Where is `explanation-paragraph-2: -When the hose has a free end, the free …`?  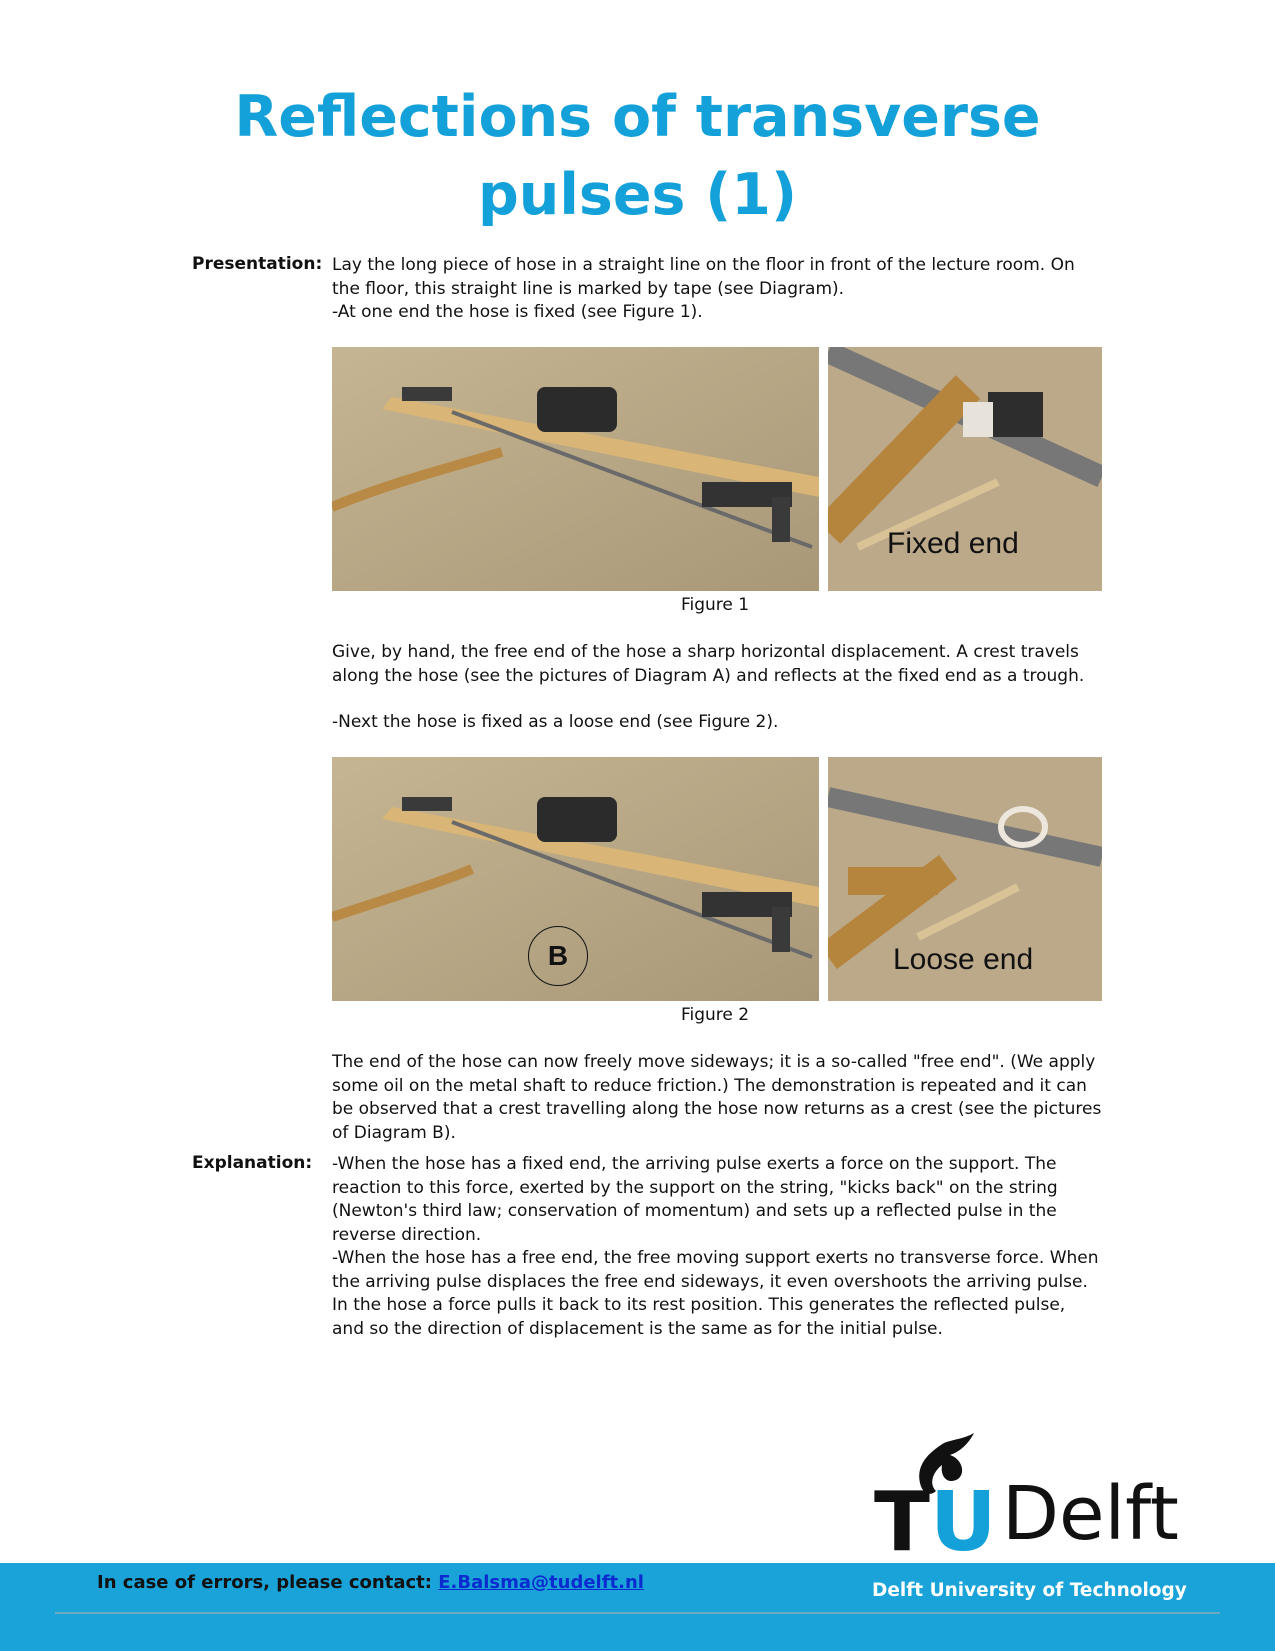 explanation-paragraph-2: -When the hose has a free end, the free … is located at coordinates (715, 1293).